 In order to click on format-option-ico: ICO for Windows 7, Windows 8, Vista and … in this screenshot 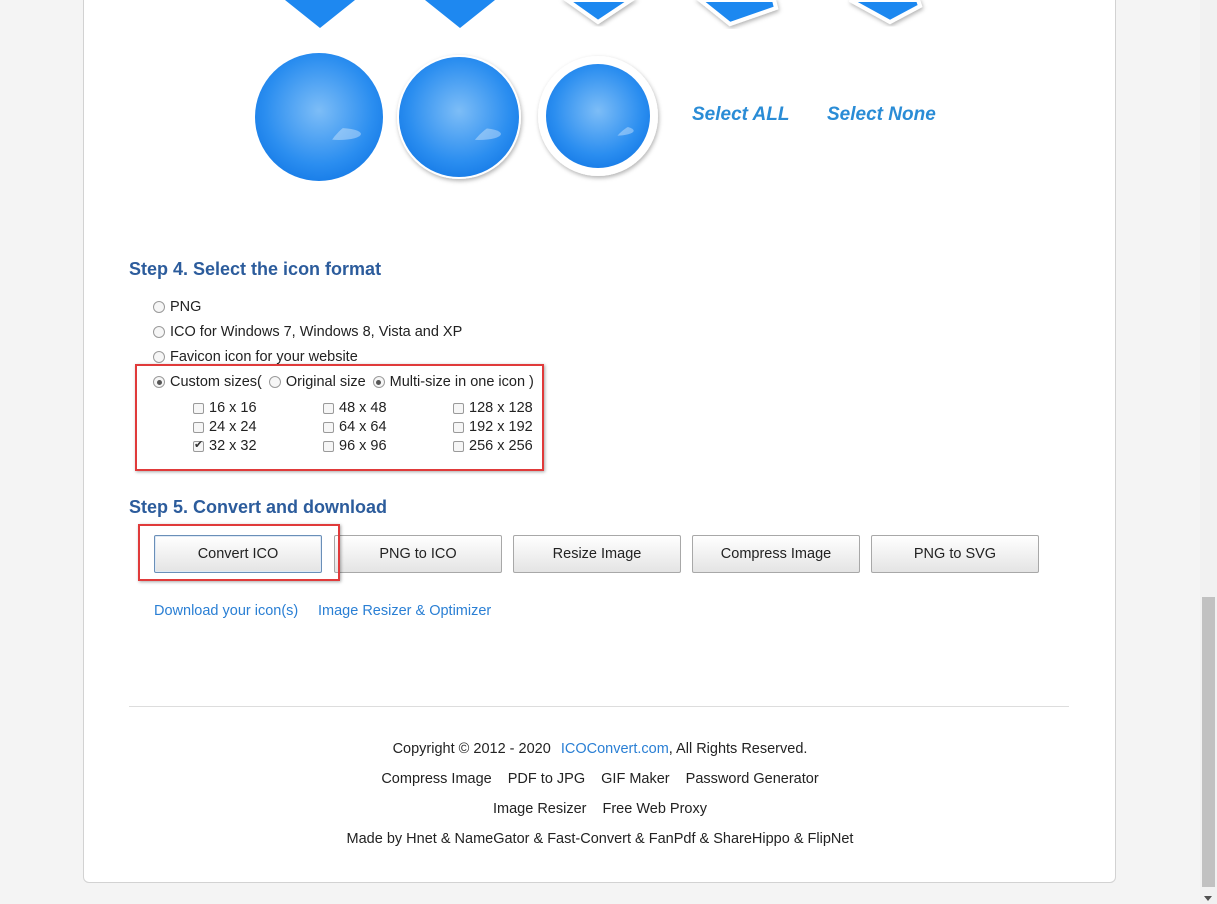, I will do `click(307, 332)`.